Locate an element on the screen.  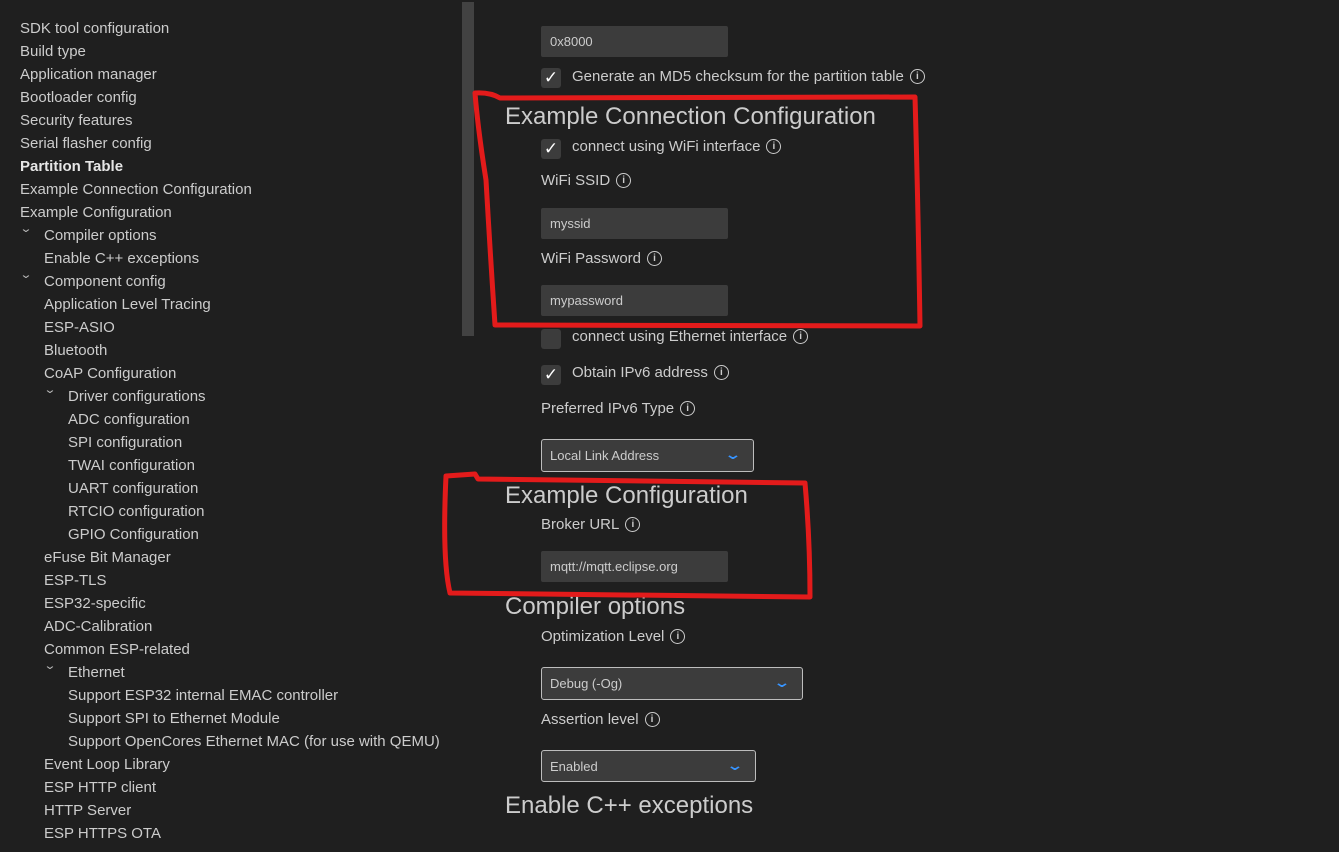
sidebar-item: TWAI configuration is located at coordinates (131, 466).